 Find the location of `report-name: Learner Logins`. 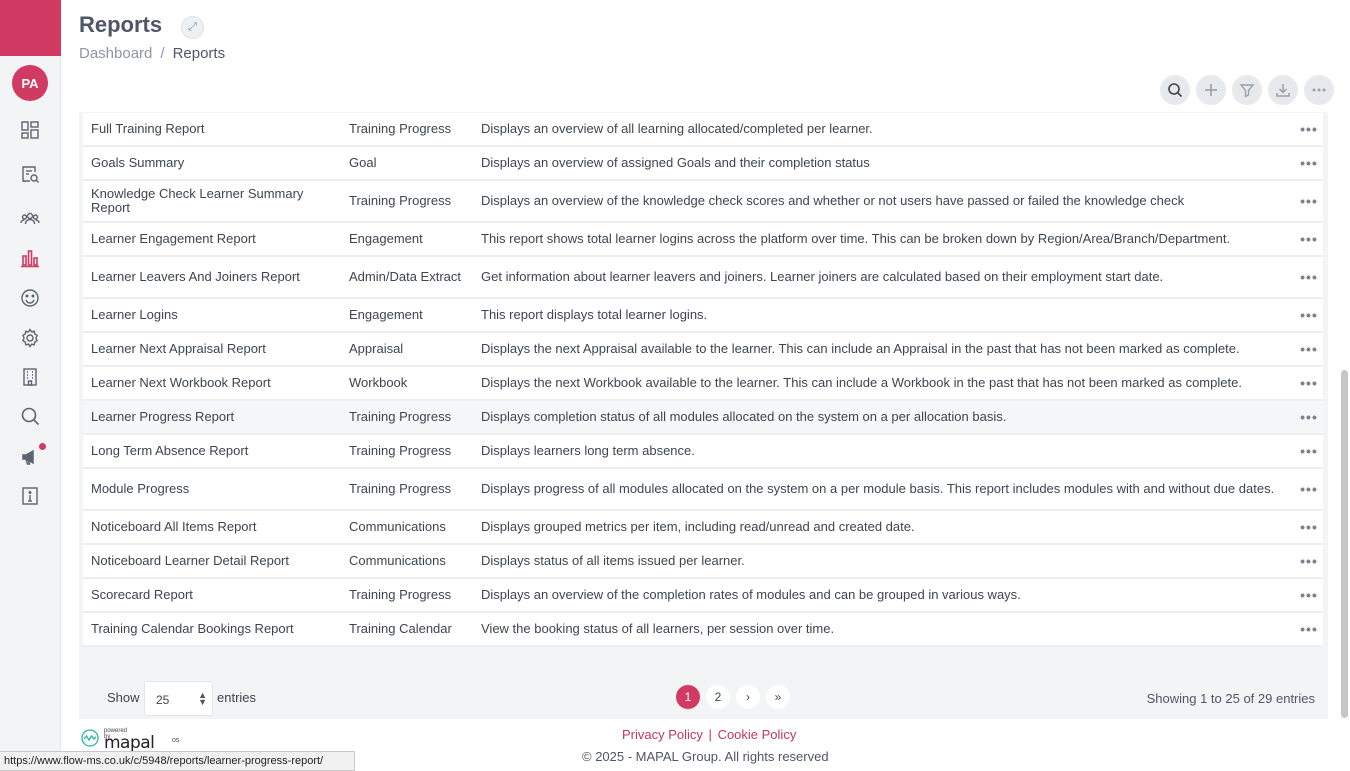

report-name: Learner Logins is located at coordinates (213, 315).